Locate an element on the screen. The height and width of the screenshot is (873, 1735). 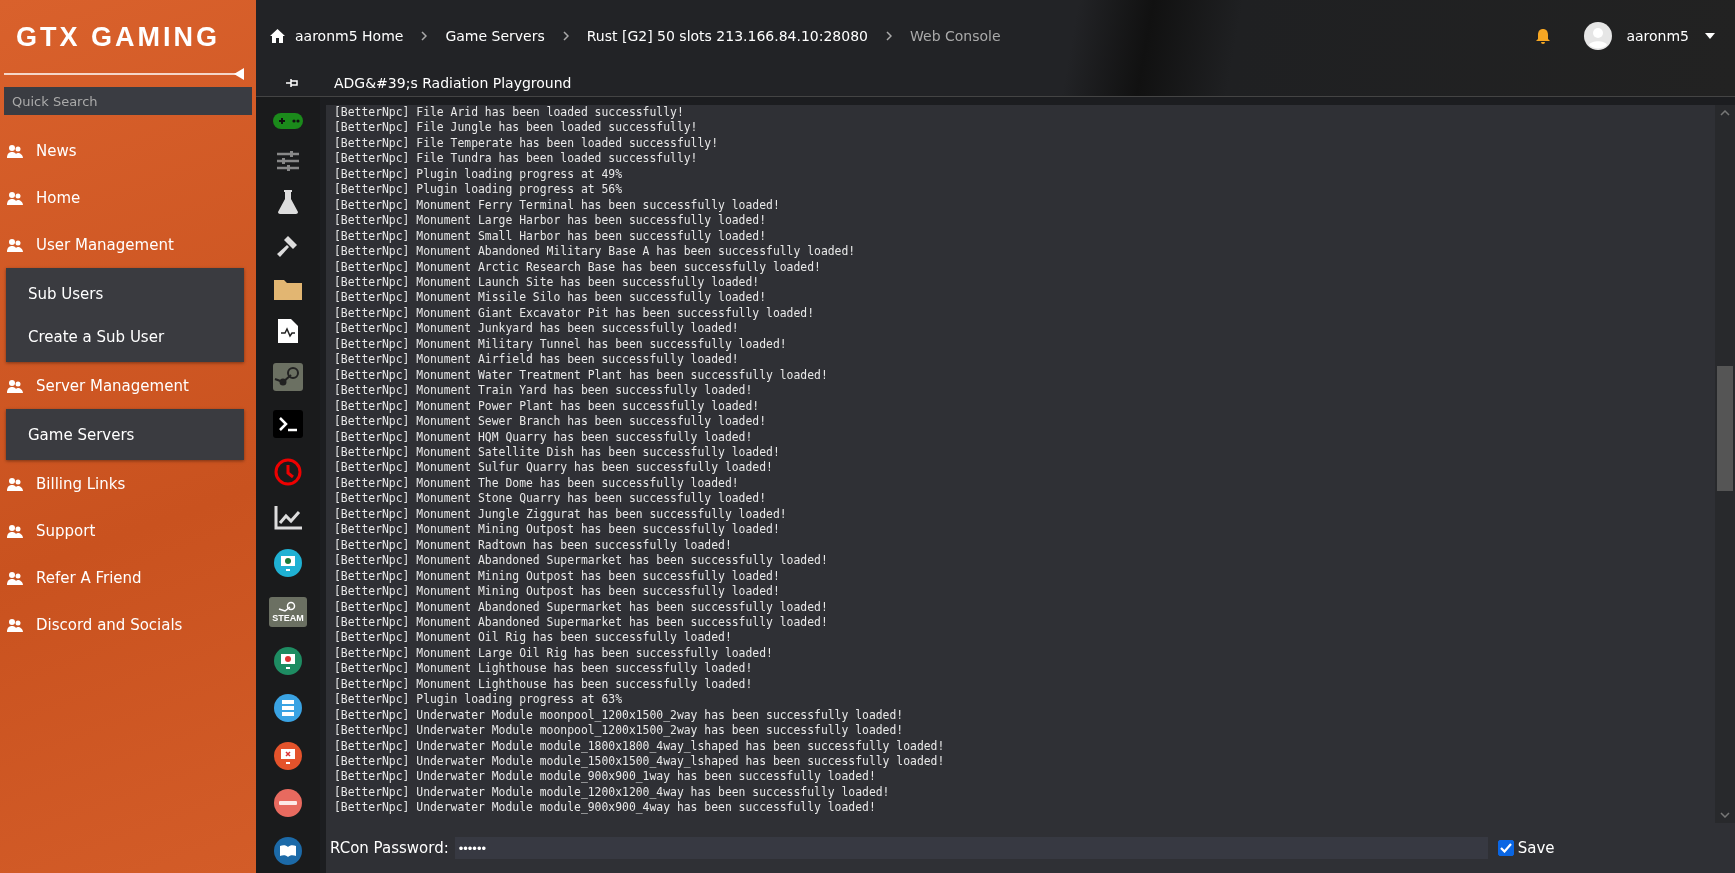
console-line: [BetterNpc] File Arid has been loaded successfully! is located at coordinates (509, 113).